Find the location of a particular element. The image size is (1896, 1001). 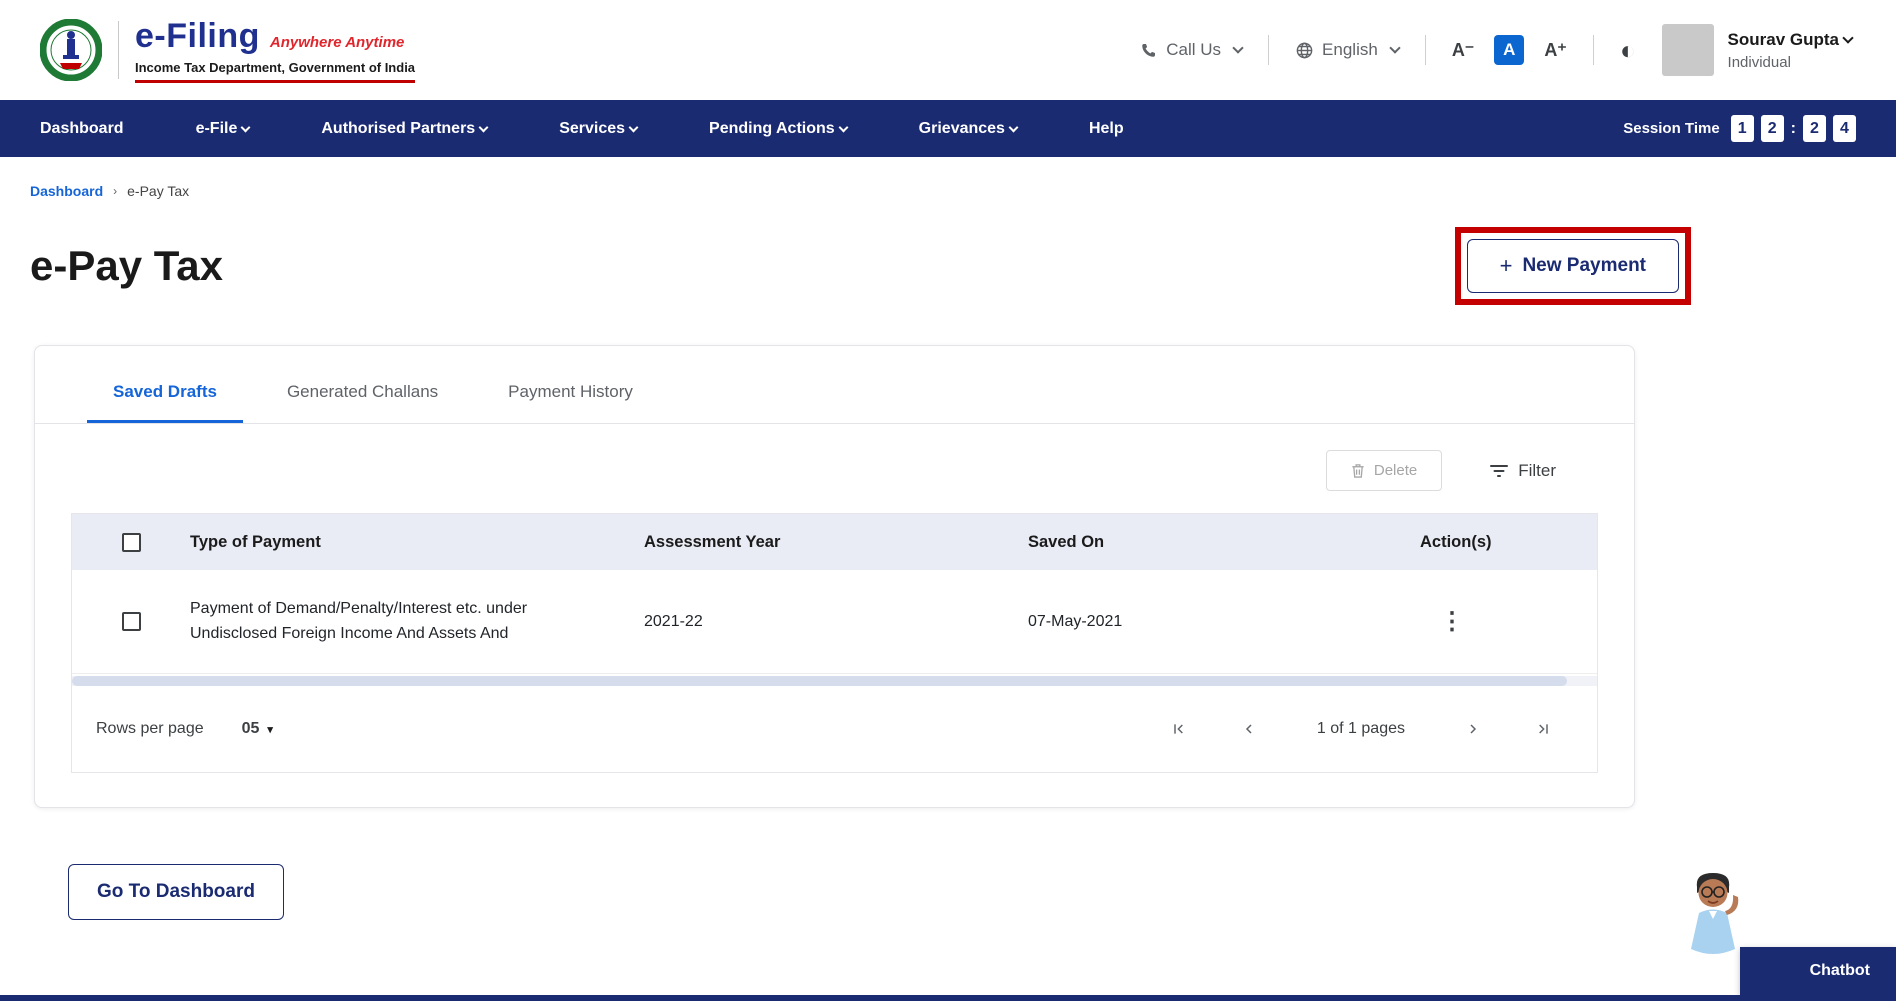

horizontal-scrollbar-thumb is located at coordinates (819, 681).